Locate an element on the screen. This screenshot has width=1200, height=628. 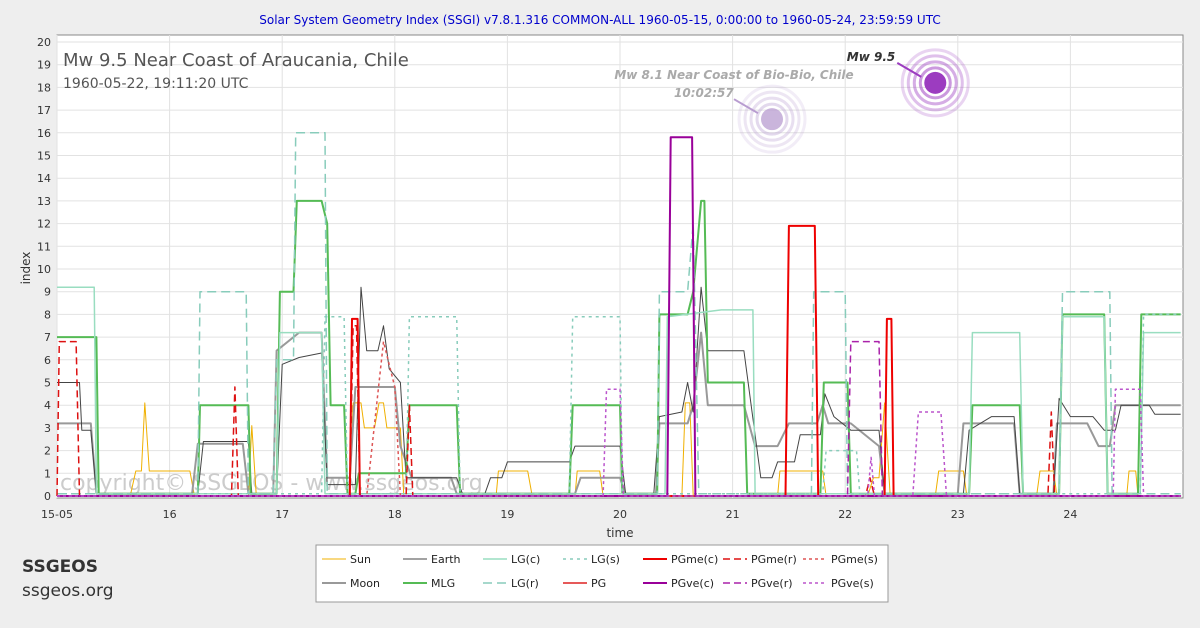
legend-label: PG is located at coordinates (598, 583).